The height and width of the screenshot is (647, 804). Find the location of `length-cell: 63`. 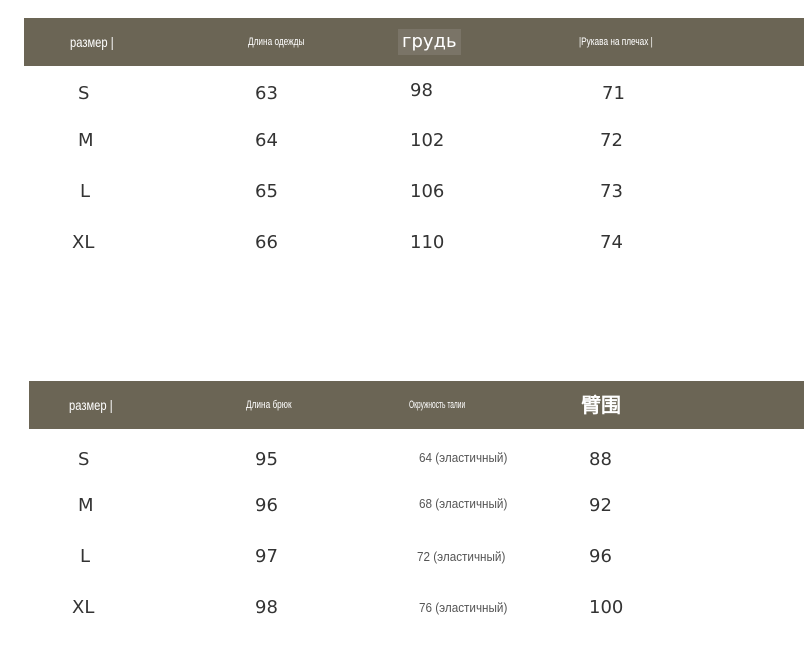

length-cell: 63 is located at coordinates (266, 93).